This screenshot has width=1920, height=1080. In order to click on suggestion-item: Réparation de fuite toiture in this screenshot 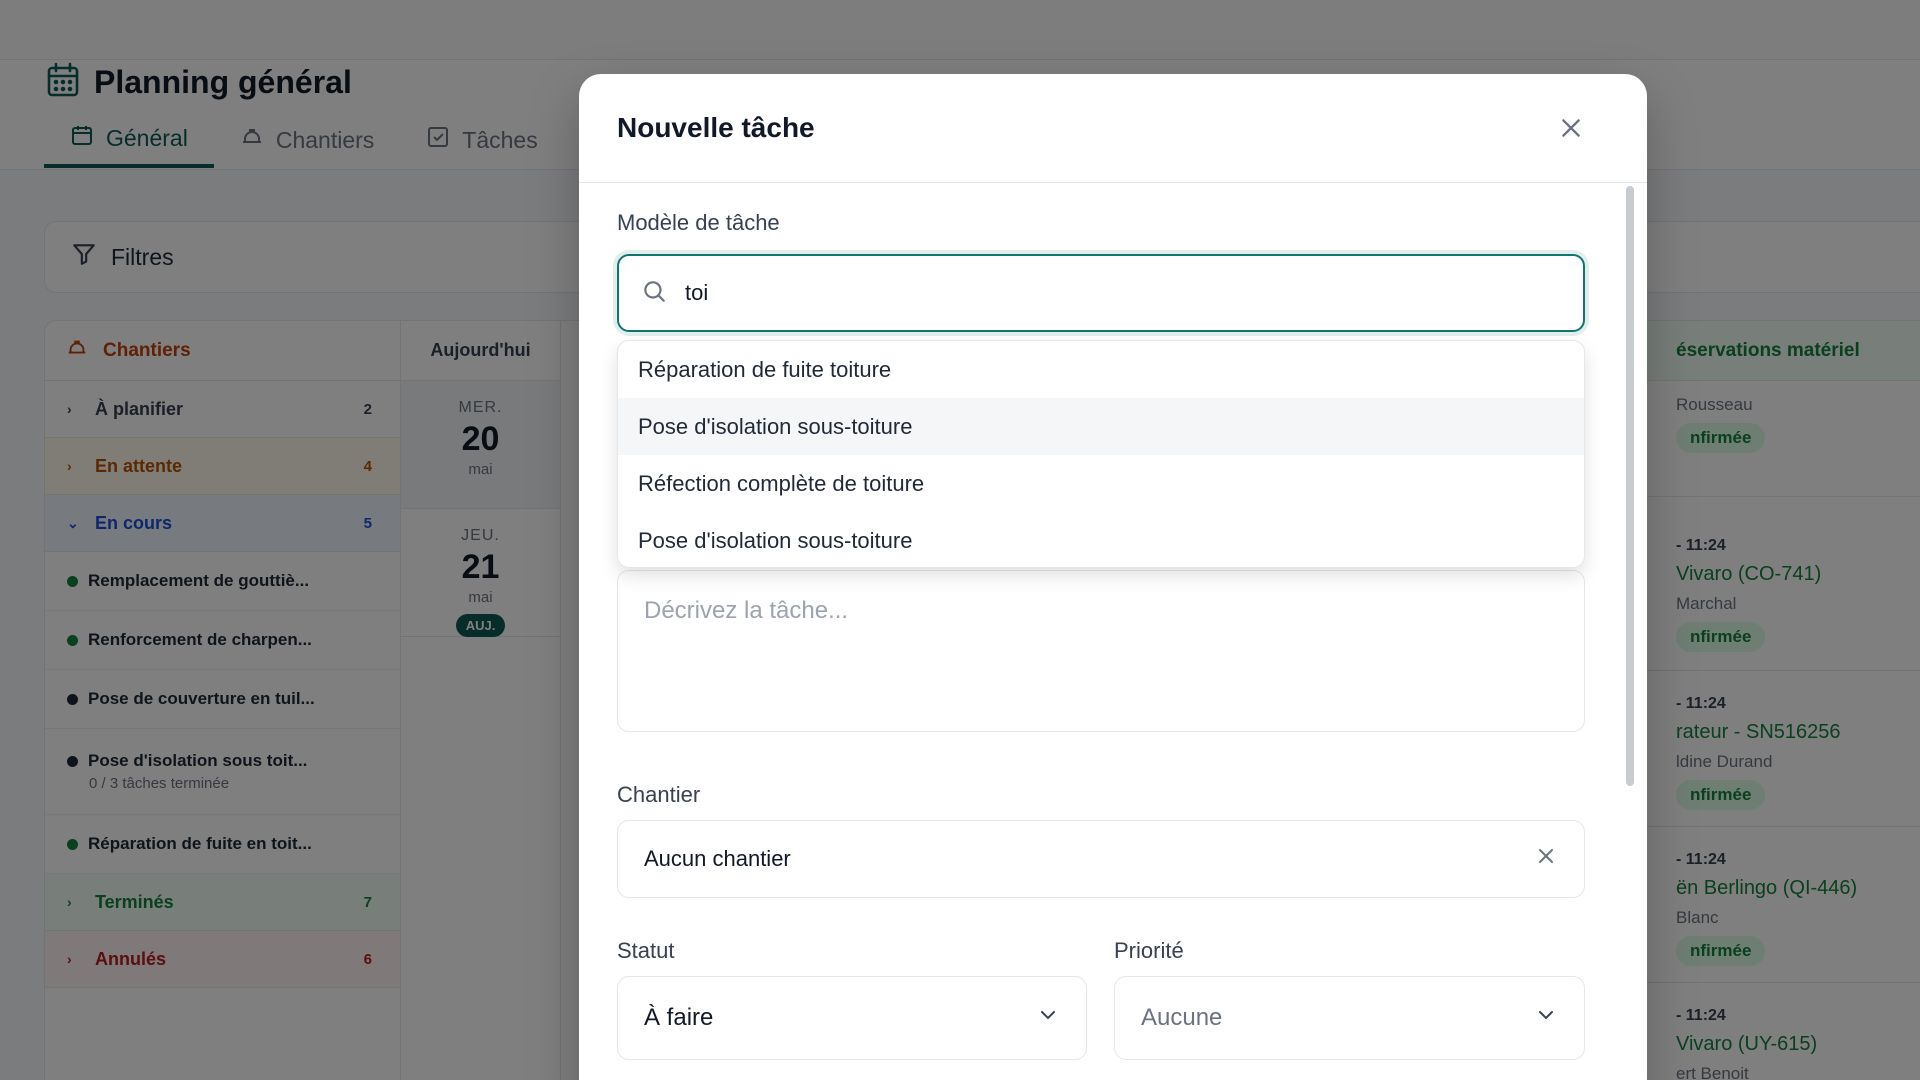, I will do `click(1101, 369)`.